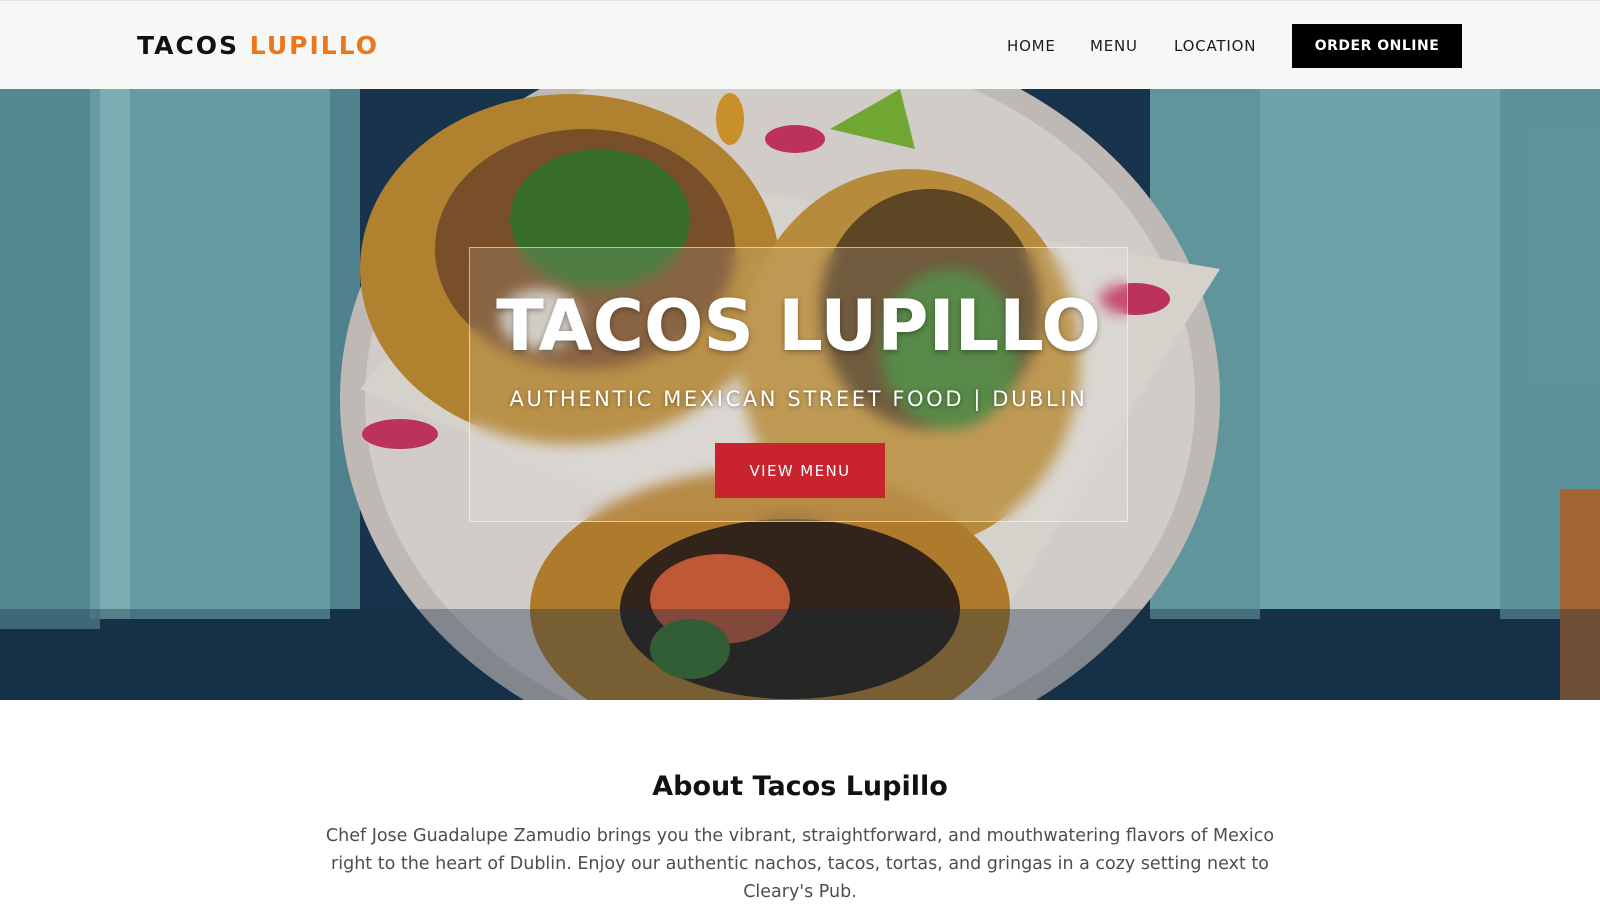 The width and height of the screenshot is (1600, 906). I want to click on view-menu-button: VIEW MENU, so click(800, 470).